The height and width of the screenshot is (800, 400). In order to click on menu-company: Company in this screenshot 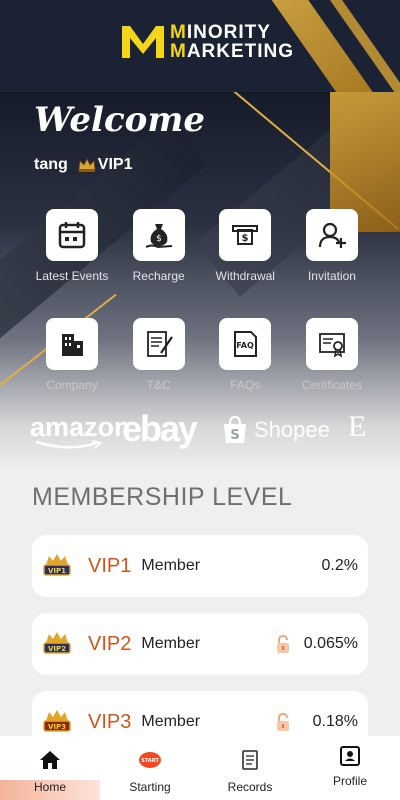, I will do `click(72, 355)`.